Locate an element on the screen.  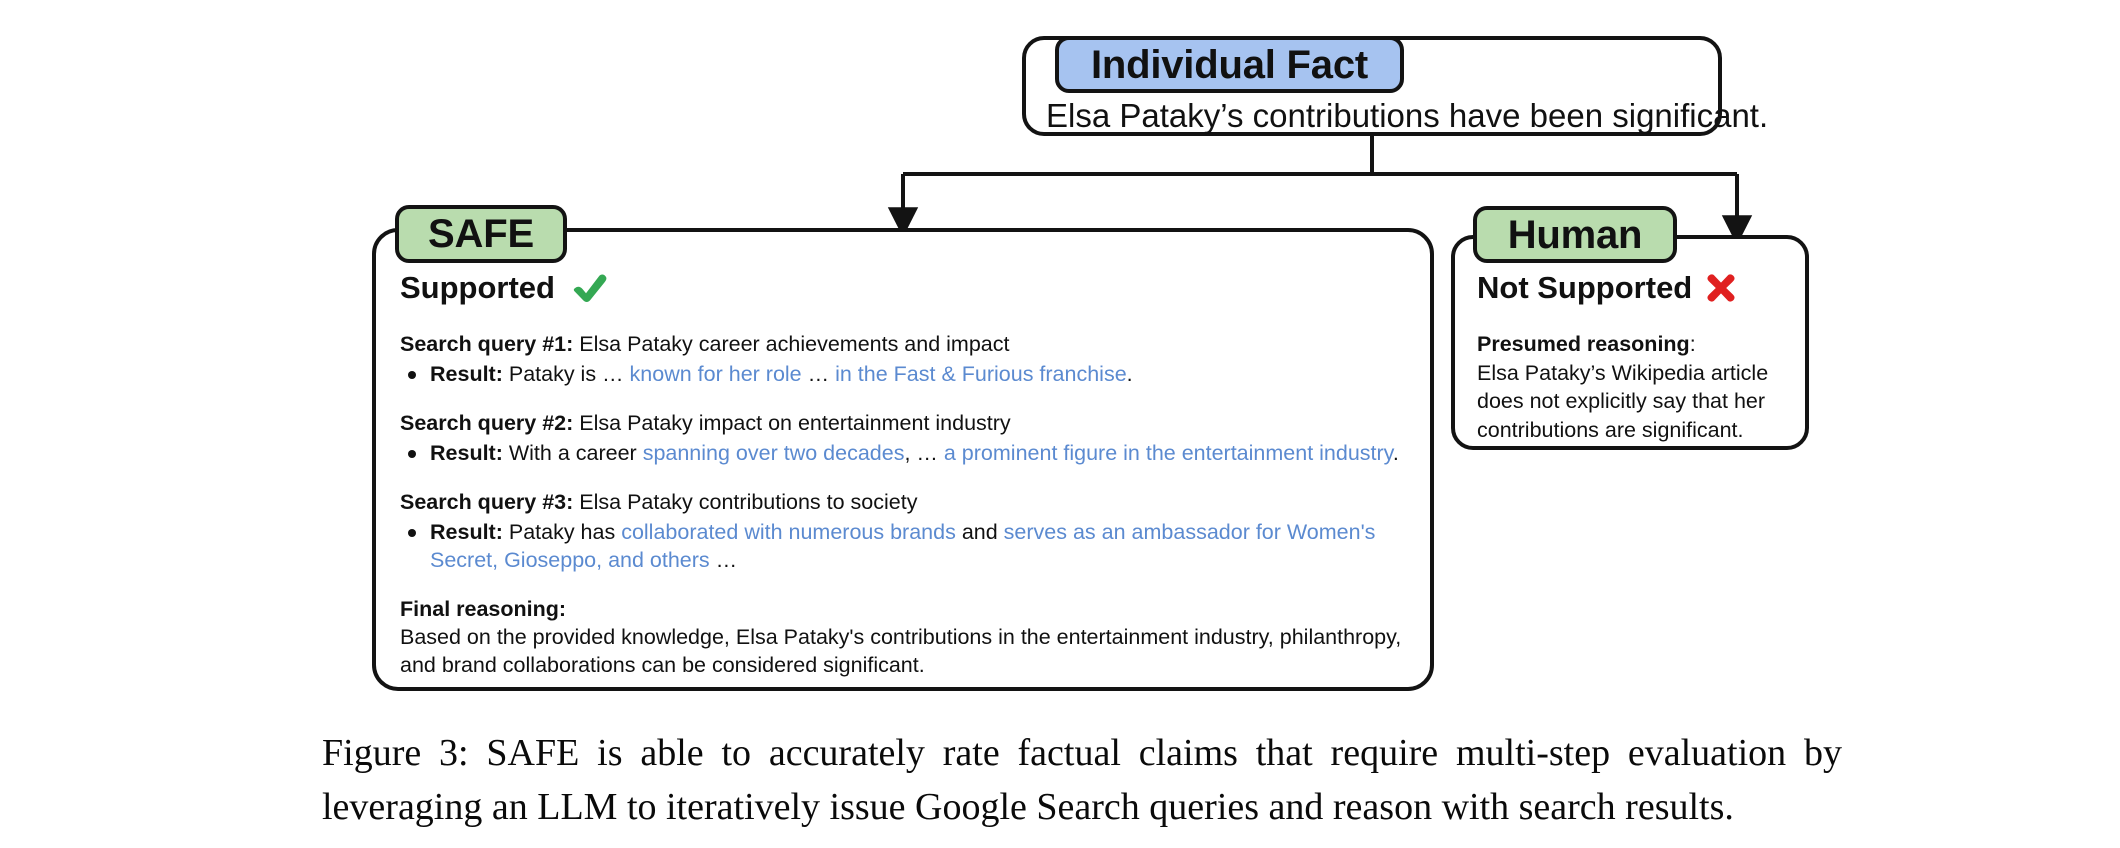
safe-verdict: Supported is located at coordinates (504, 287).